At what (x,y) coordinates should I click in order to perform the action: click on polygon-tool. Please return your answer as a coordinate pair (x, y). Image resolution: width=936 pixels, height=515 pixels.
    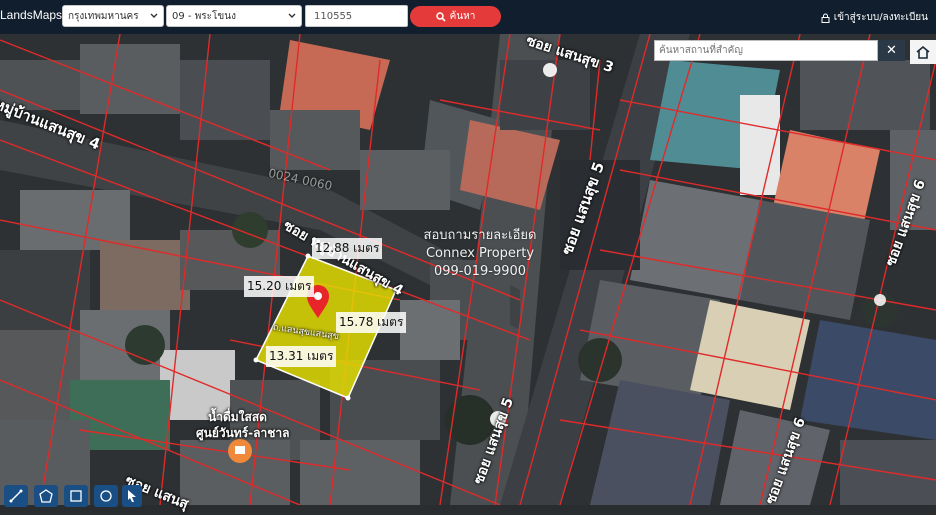
    Looking at the image, I should click on (46, 496).